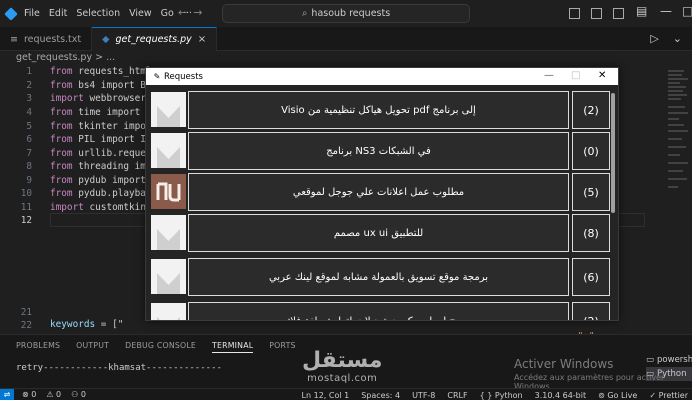  I want to click on toggle-secondary-sidebar-icon, so click(618, 13).